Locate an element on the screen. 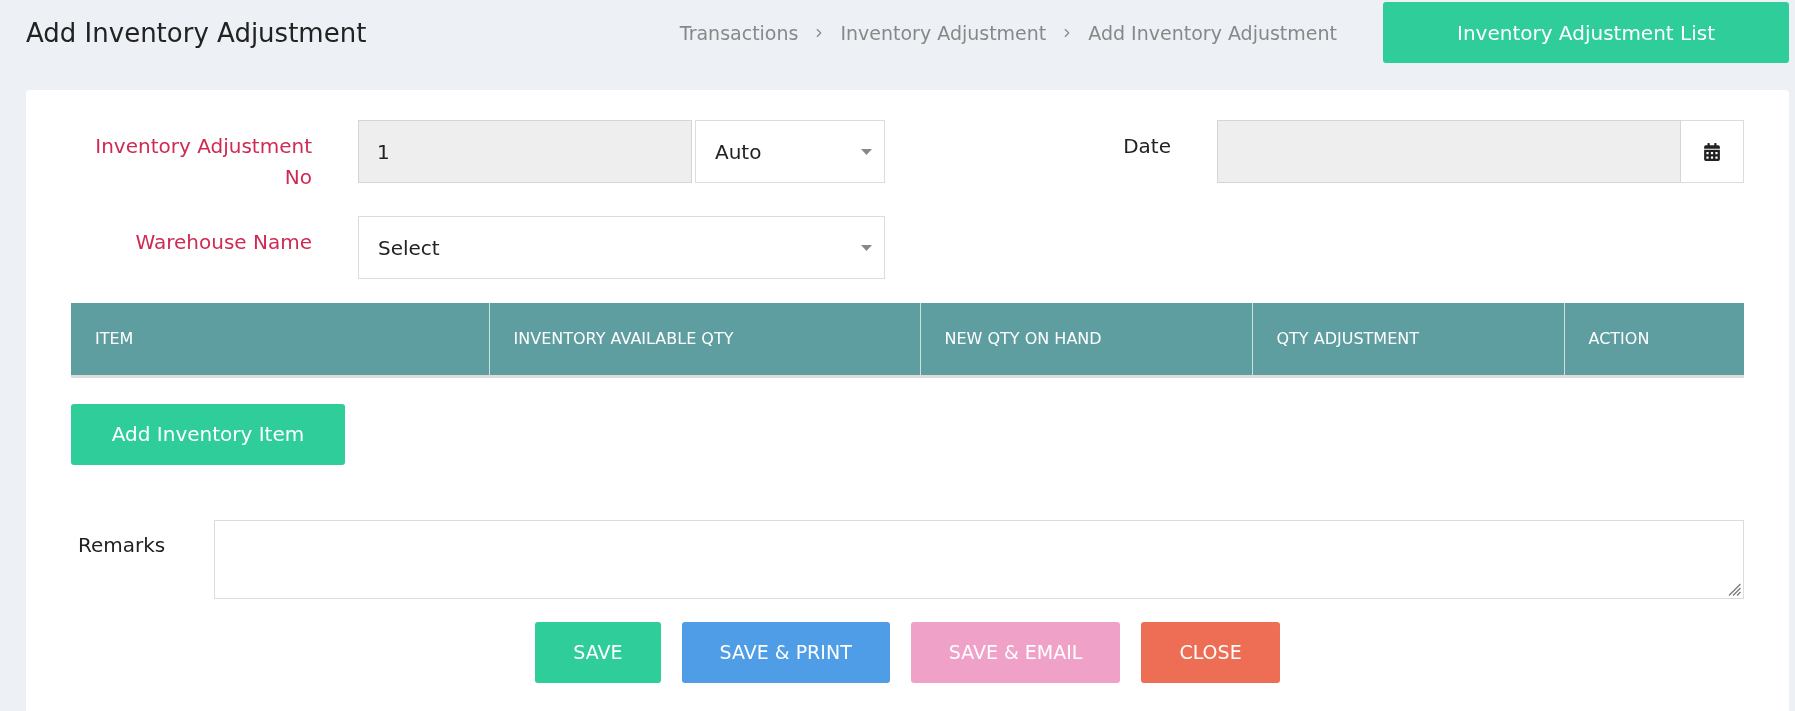 The image size is (1795, 711). number-input: 1 is located at coordinates (525, 151).